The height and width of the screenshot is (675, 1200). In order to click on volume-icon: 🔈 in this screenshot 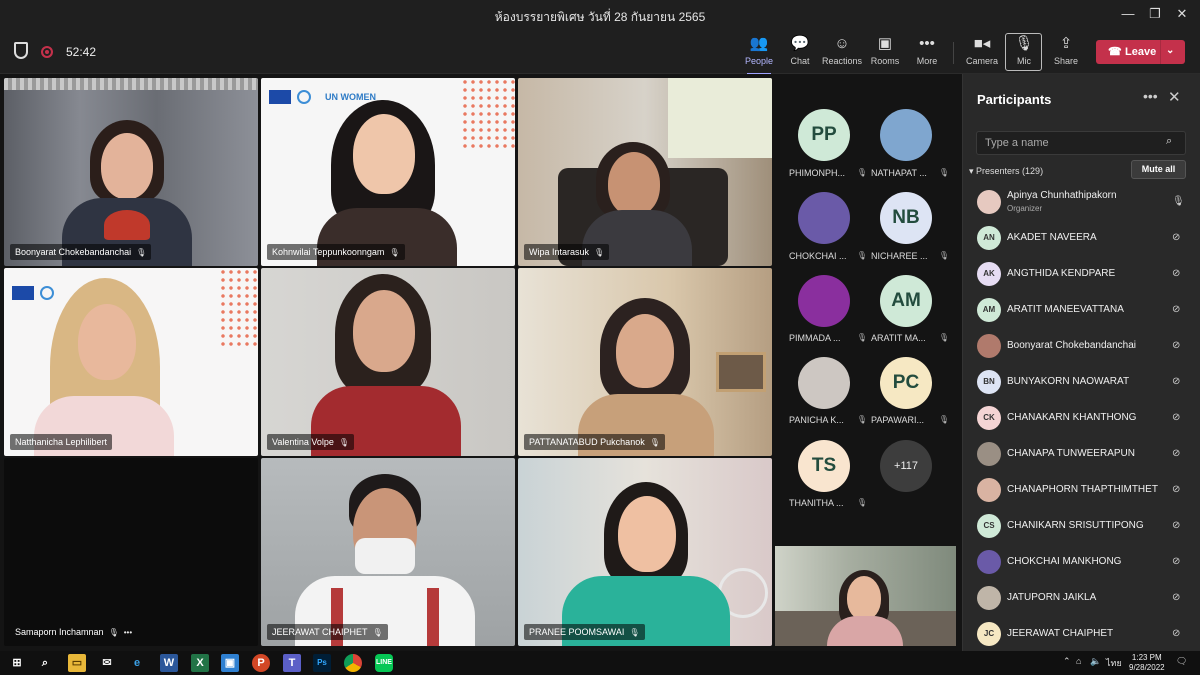, I will do `click(1095, 661)`.